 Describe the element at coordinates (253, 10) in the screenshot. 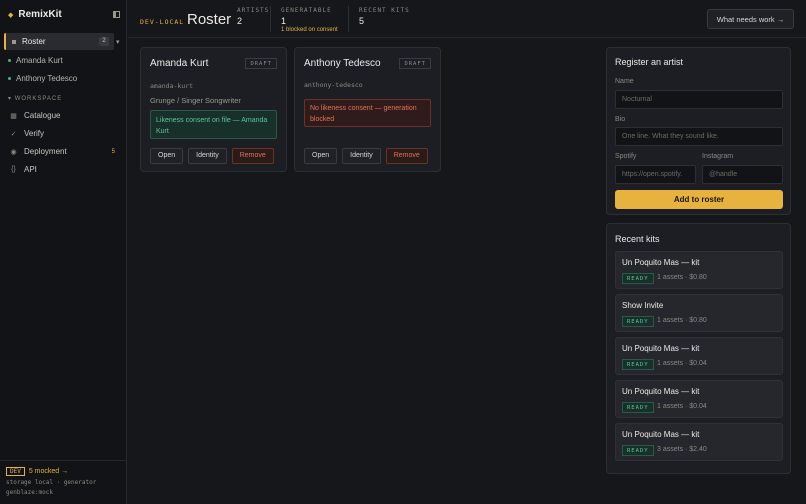

I see `stat-label: ARTISTS` at that location.